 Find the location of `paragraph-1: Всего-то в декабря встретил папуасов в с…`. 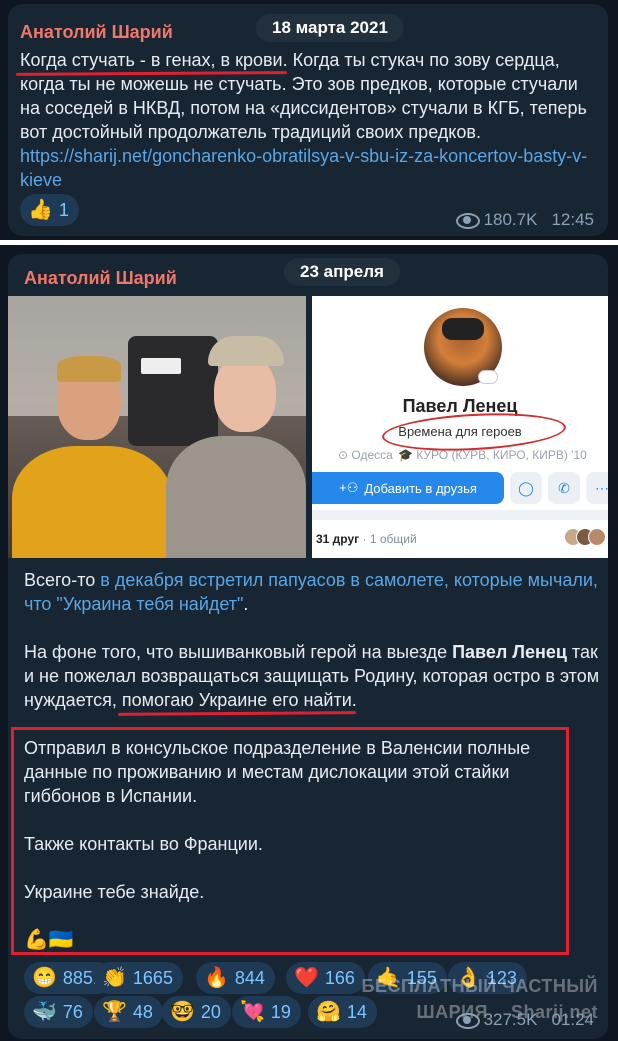

paragraph-1: Всего-то в декабря встретил папуасов в с… is located at coordinates (311, 592).